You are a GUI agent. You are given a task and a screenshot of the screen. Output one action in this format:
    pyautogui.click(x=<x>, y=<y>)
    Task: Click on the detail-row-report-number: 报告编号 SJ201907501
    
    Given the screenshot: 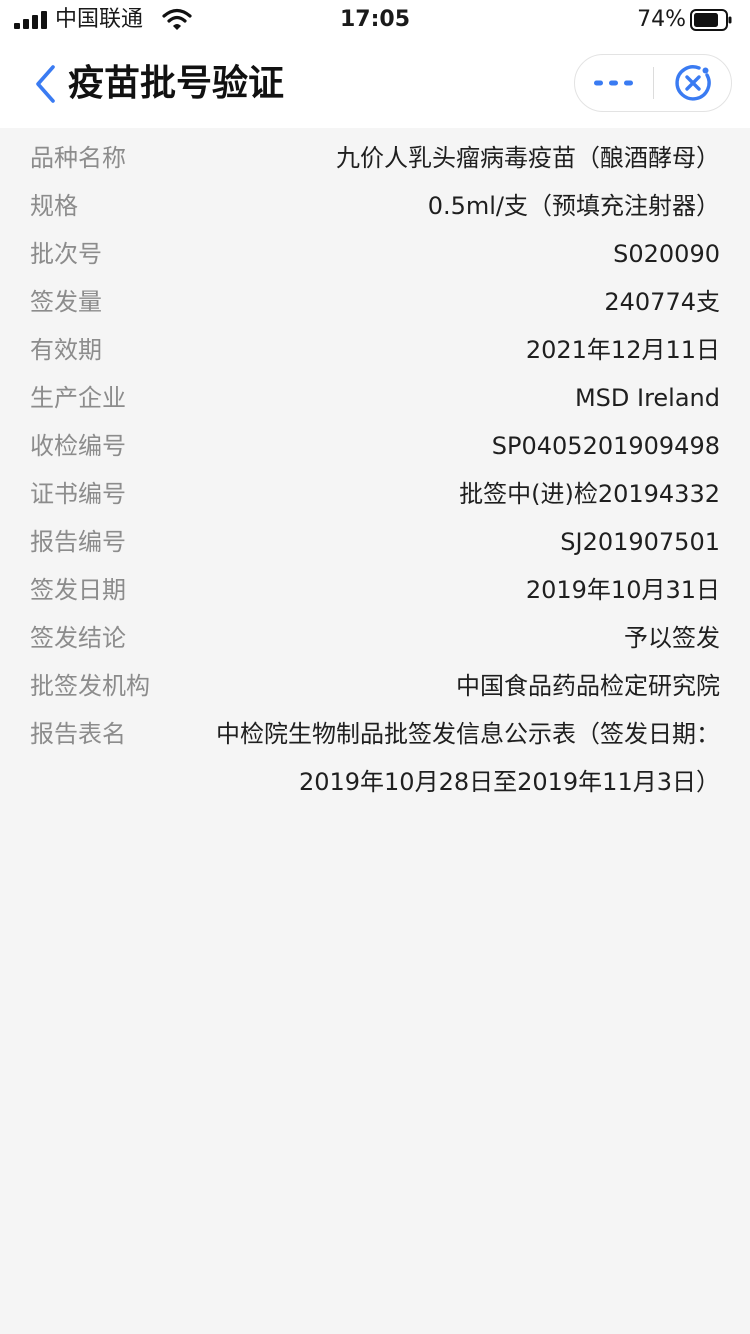 What is the action you would take?
    pyautogui.click(x=375, y=542)
    